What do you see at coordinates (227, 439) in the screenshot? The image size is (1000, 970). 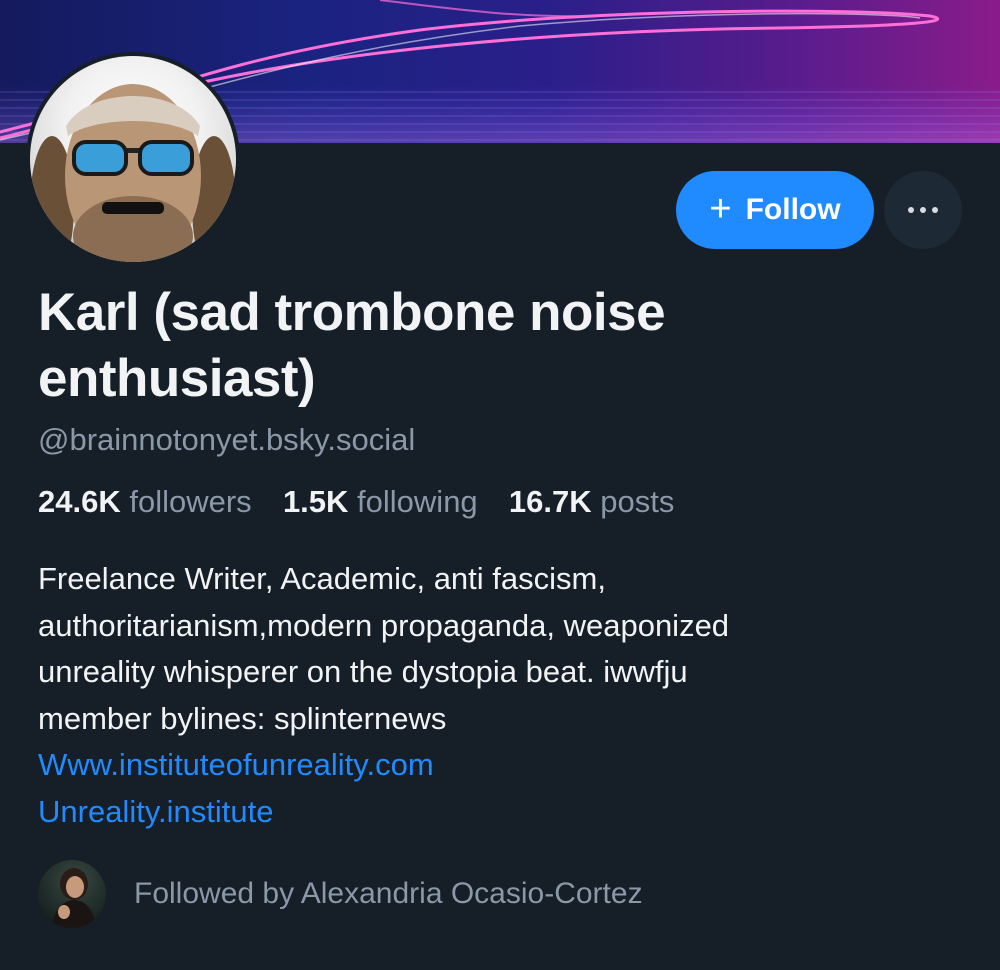 I see `profile-handle: @brainnotonyet.bsky.social` at bounding box center [227, 439].